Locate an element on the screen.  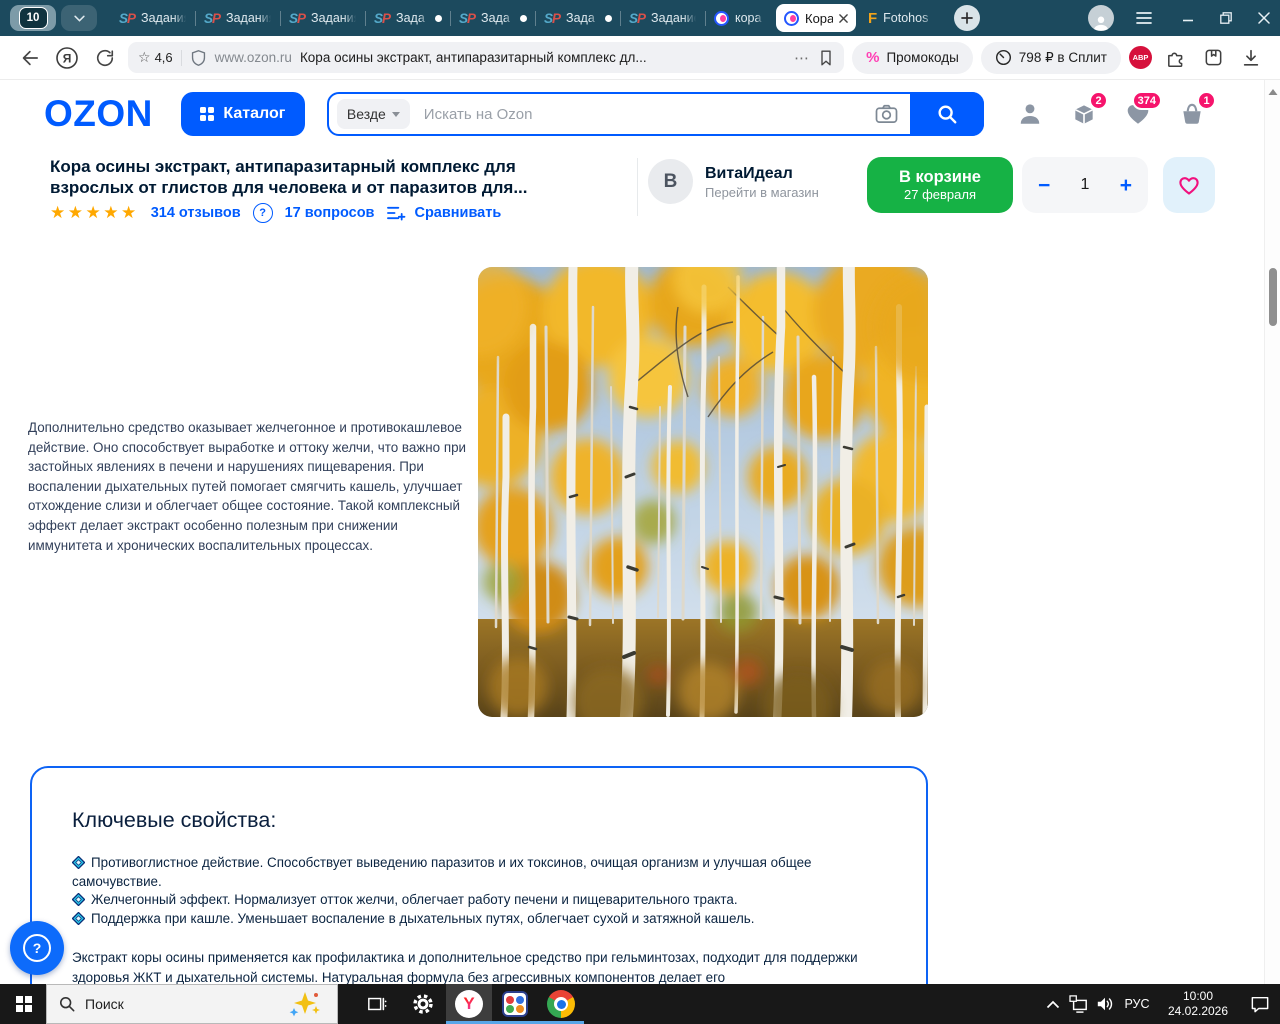
percent-icon: % is located at coordinates (873, 57).